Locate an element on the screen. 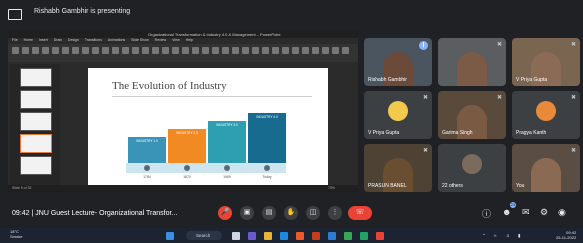 The height and width of the screenshot is (243, 583). ribbon-tab: View is located at coordinates (176, 40).